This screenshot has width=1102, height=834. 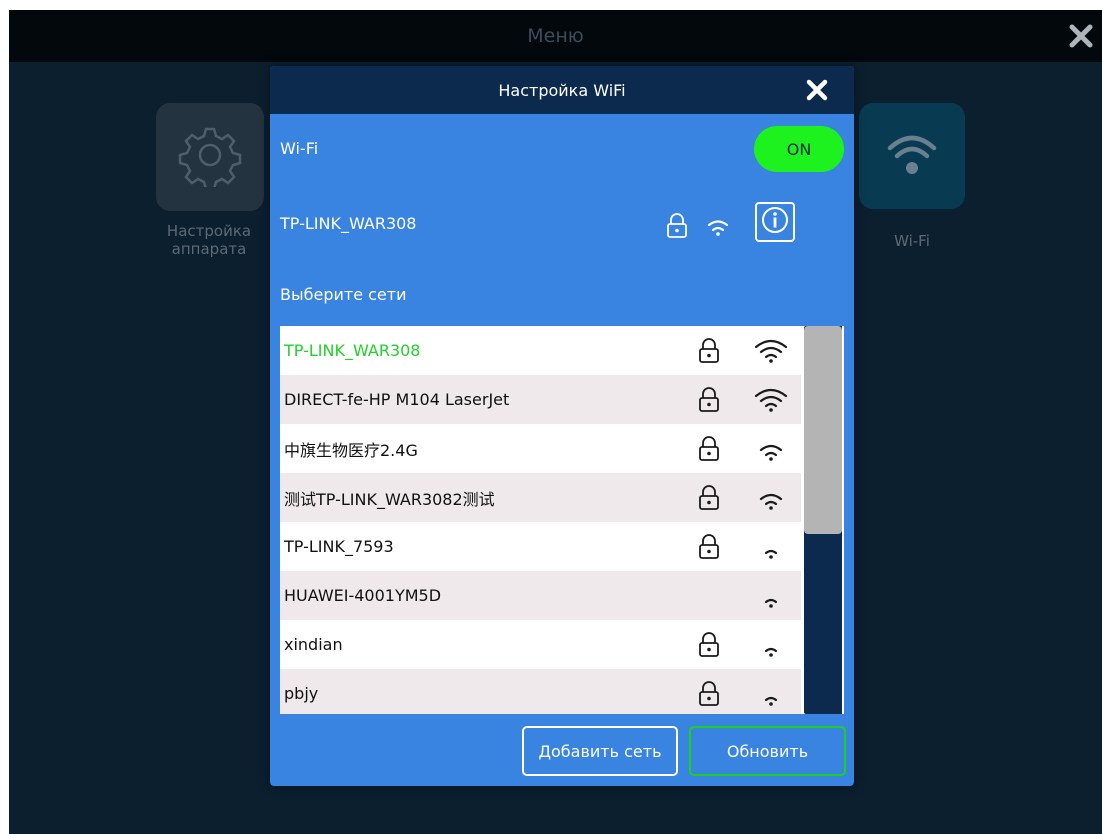 I want to click on menu-bar: Меню, so click(x=555, y=36).